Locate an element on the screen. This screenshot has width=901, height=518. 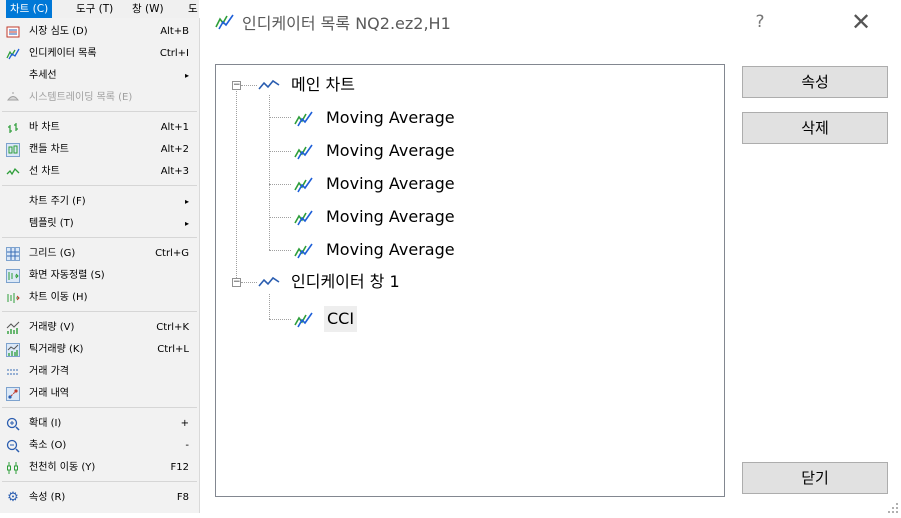
menu-item-volume: 거래량 (V) Ctrl+K is located at coordinates (99, 328).